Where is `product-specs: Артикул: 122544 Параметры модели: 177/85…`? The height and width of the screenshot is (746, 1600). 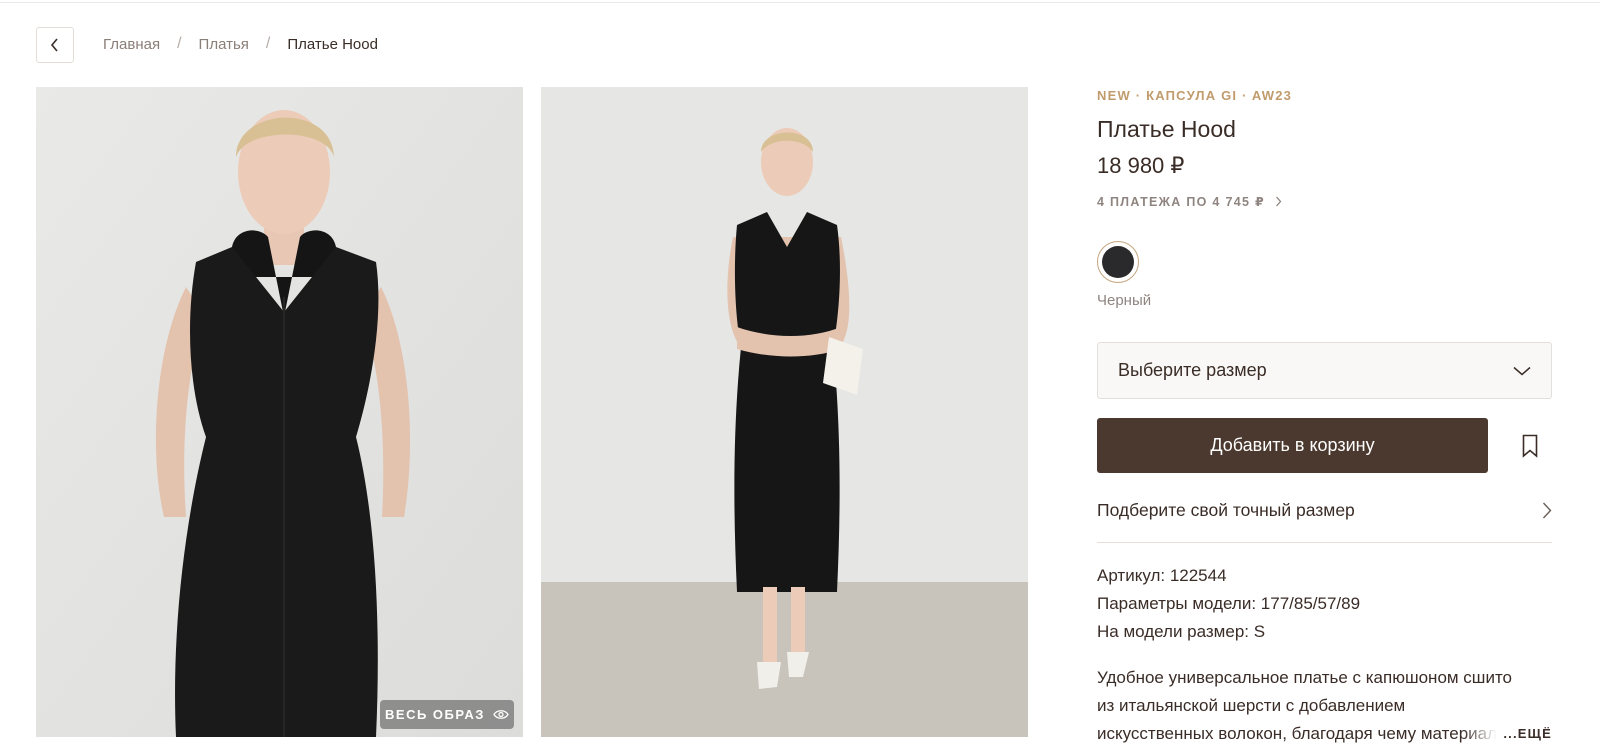 product-specs: Артикул: 122544 Параметры модели: 177/85… is located at coordinates (1228, 604).